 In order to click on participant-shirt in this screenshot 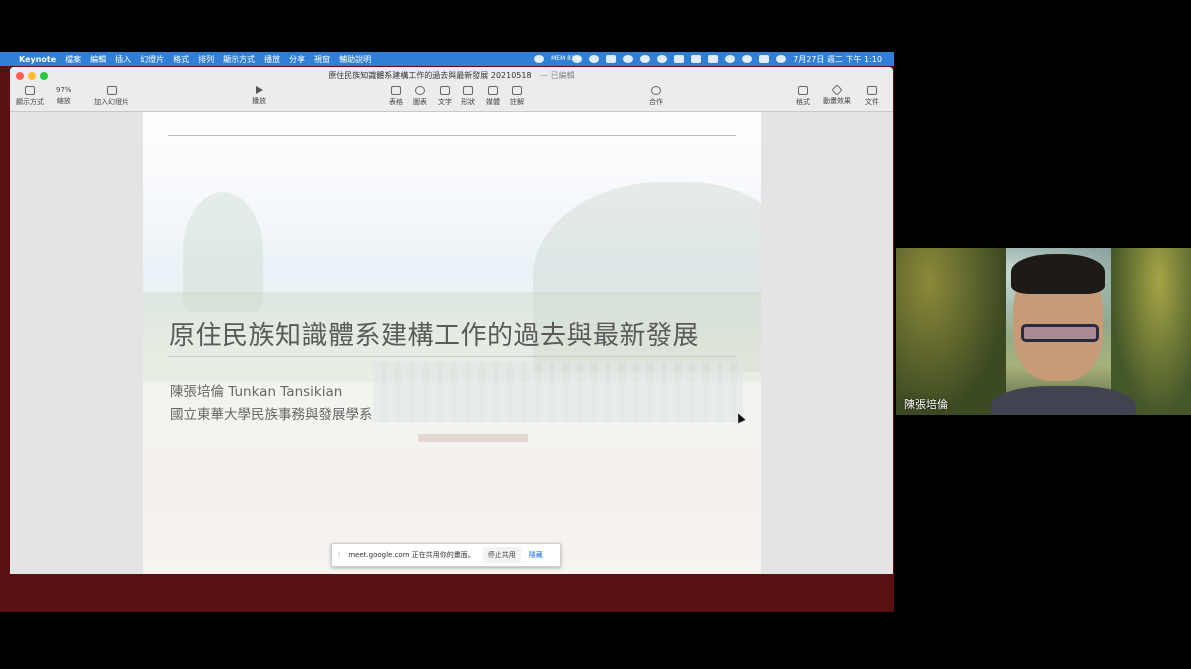, I will do `click(1063, 400)`.